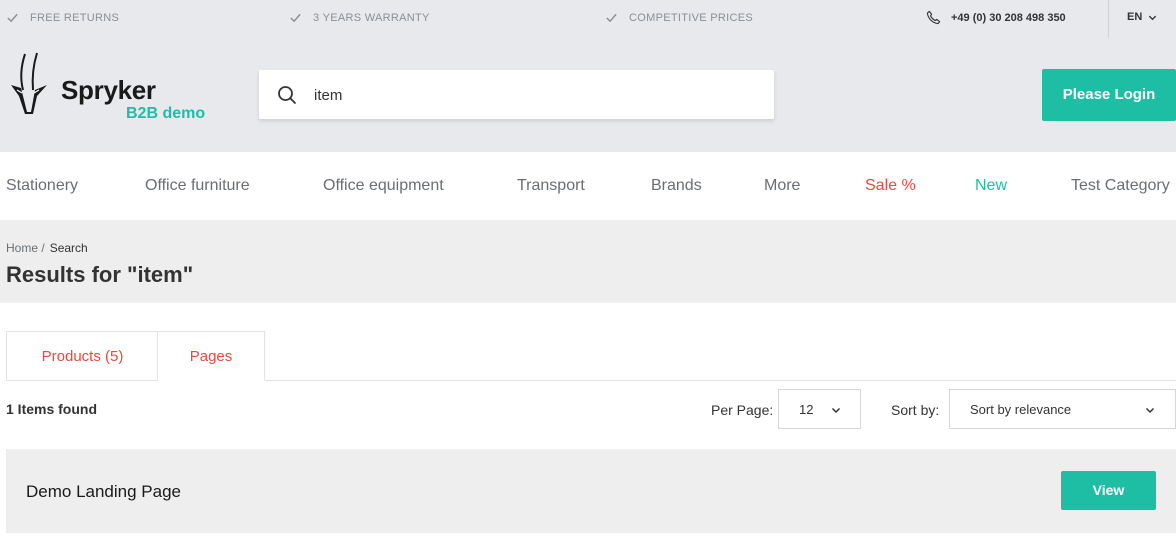 The image size is (1176, 538). I want to click on sort-select: Sort by relevance, so click(1062, 409).